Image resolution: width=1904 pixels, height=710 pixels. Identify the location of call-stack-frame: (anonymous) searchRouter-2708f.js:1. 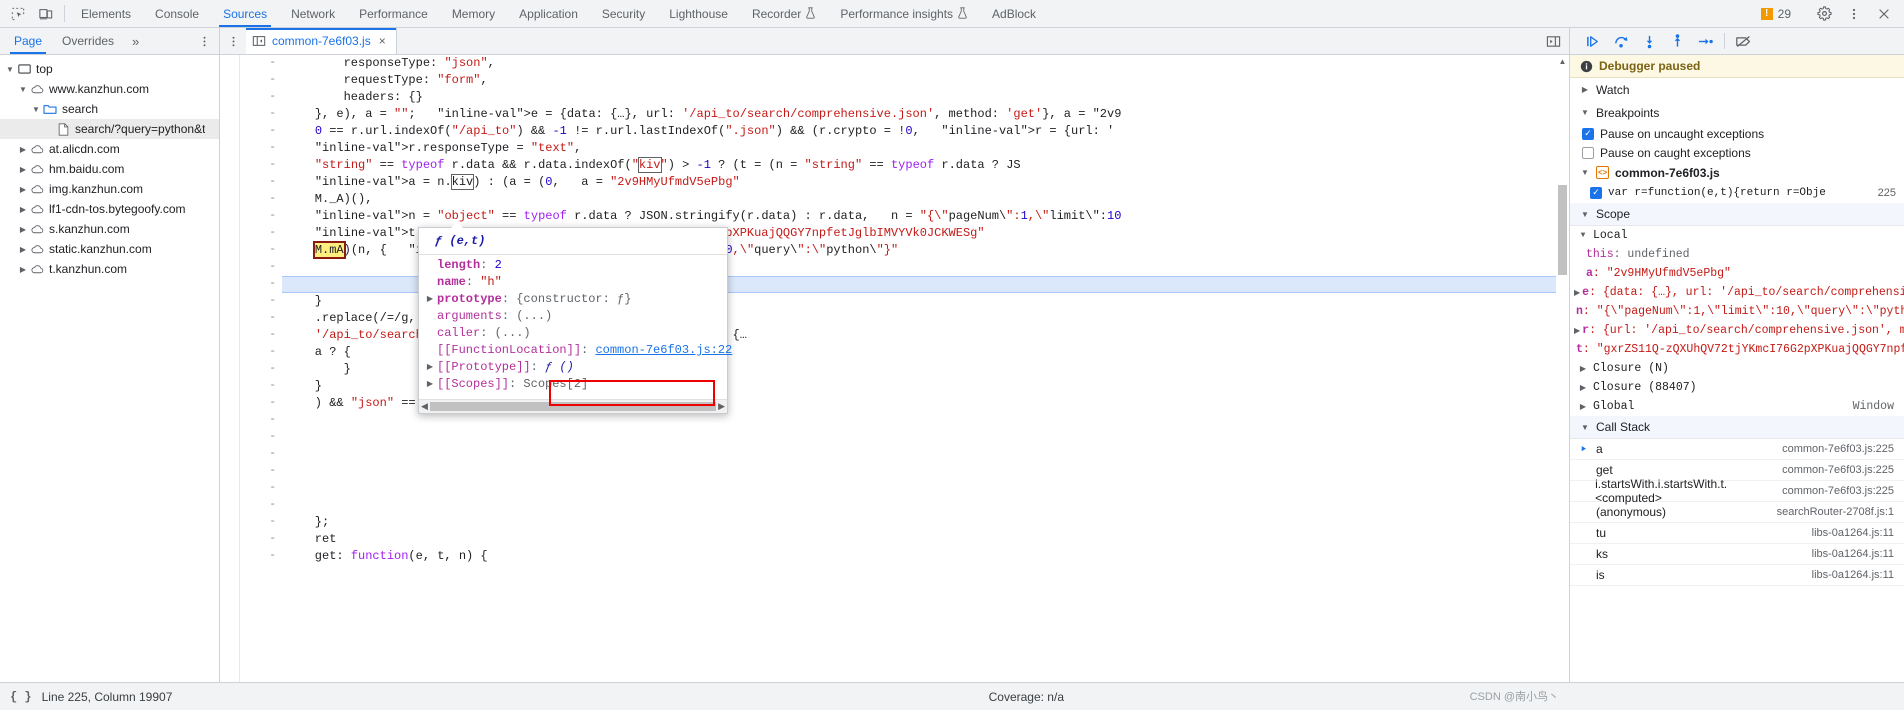
(1737, 512).